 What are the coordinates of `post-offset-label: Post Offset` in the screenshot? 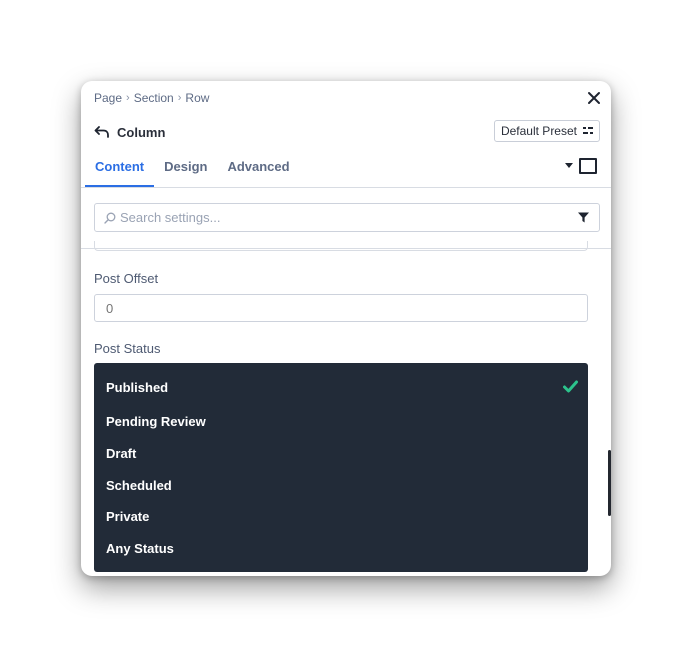 It's located at (126, 278).